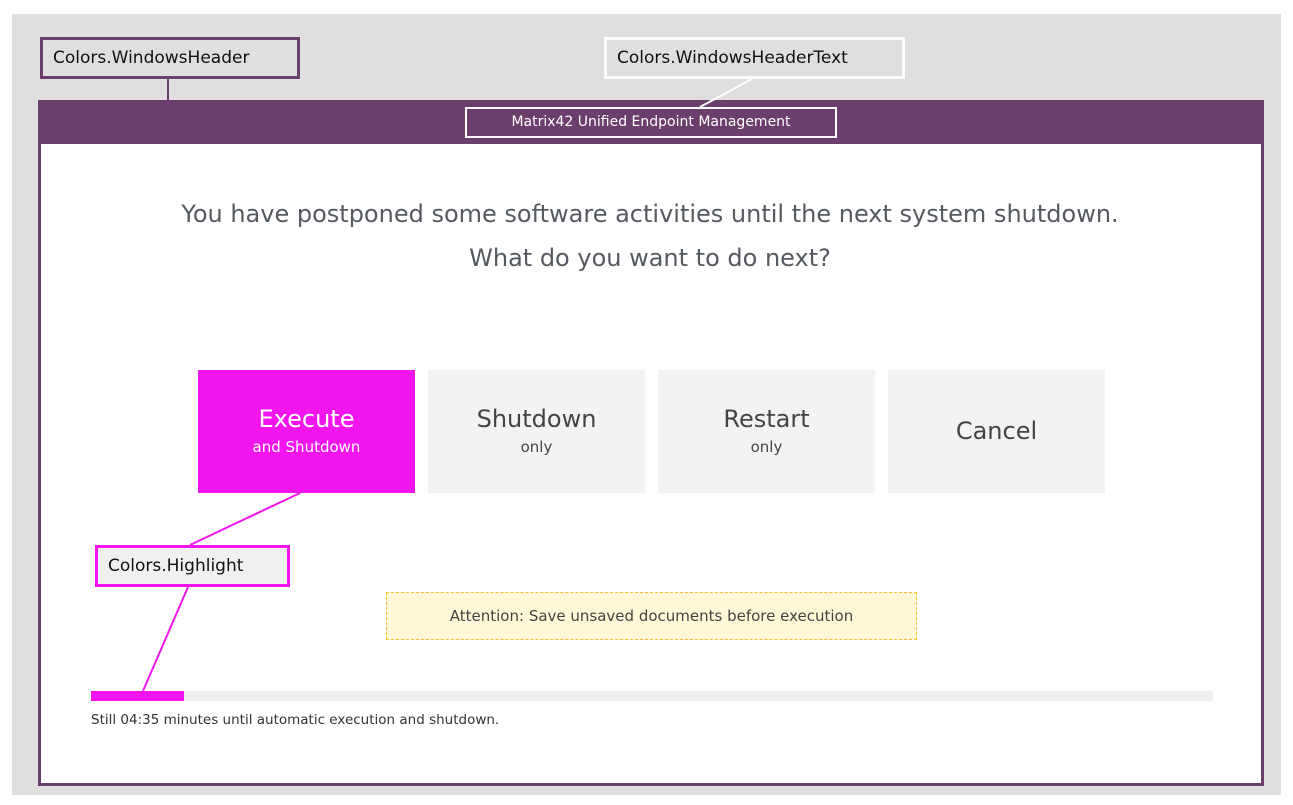 The image size is (1293, 805). Describe the element at coordinates (651, 122) in the screenshot. I see `window-title: Matrix42 Unified Endpoint Management` at that location.